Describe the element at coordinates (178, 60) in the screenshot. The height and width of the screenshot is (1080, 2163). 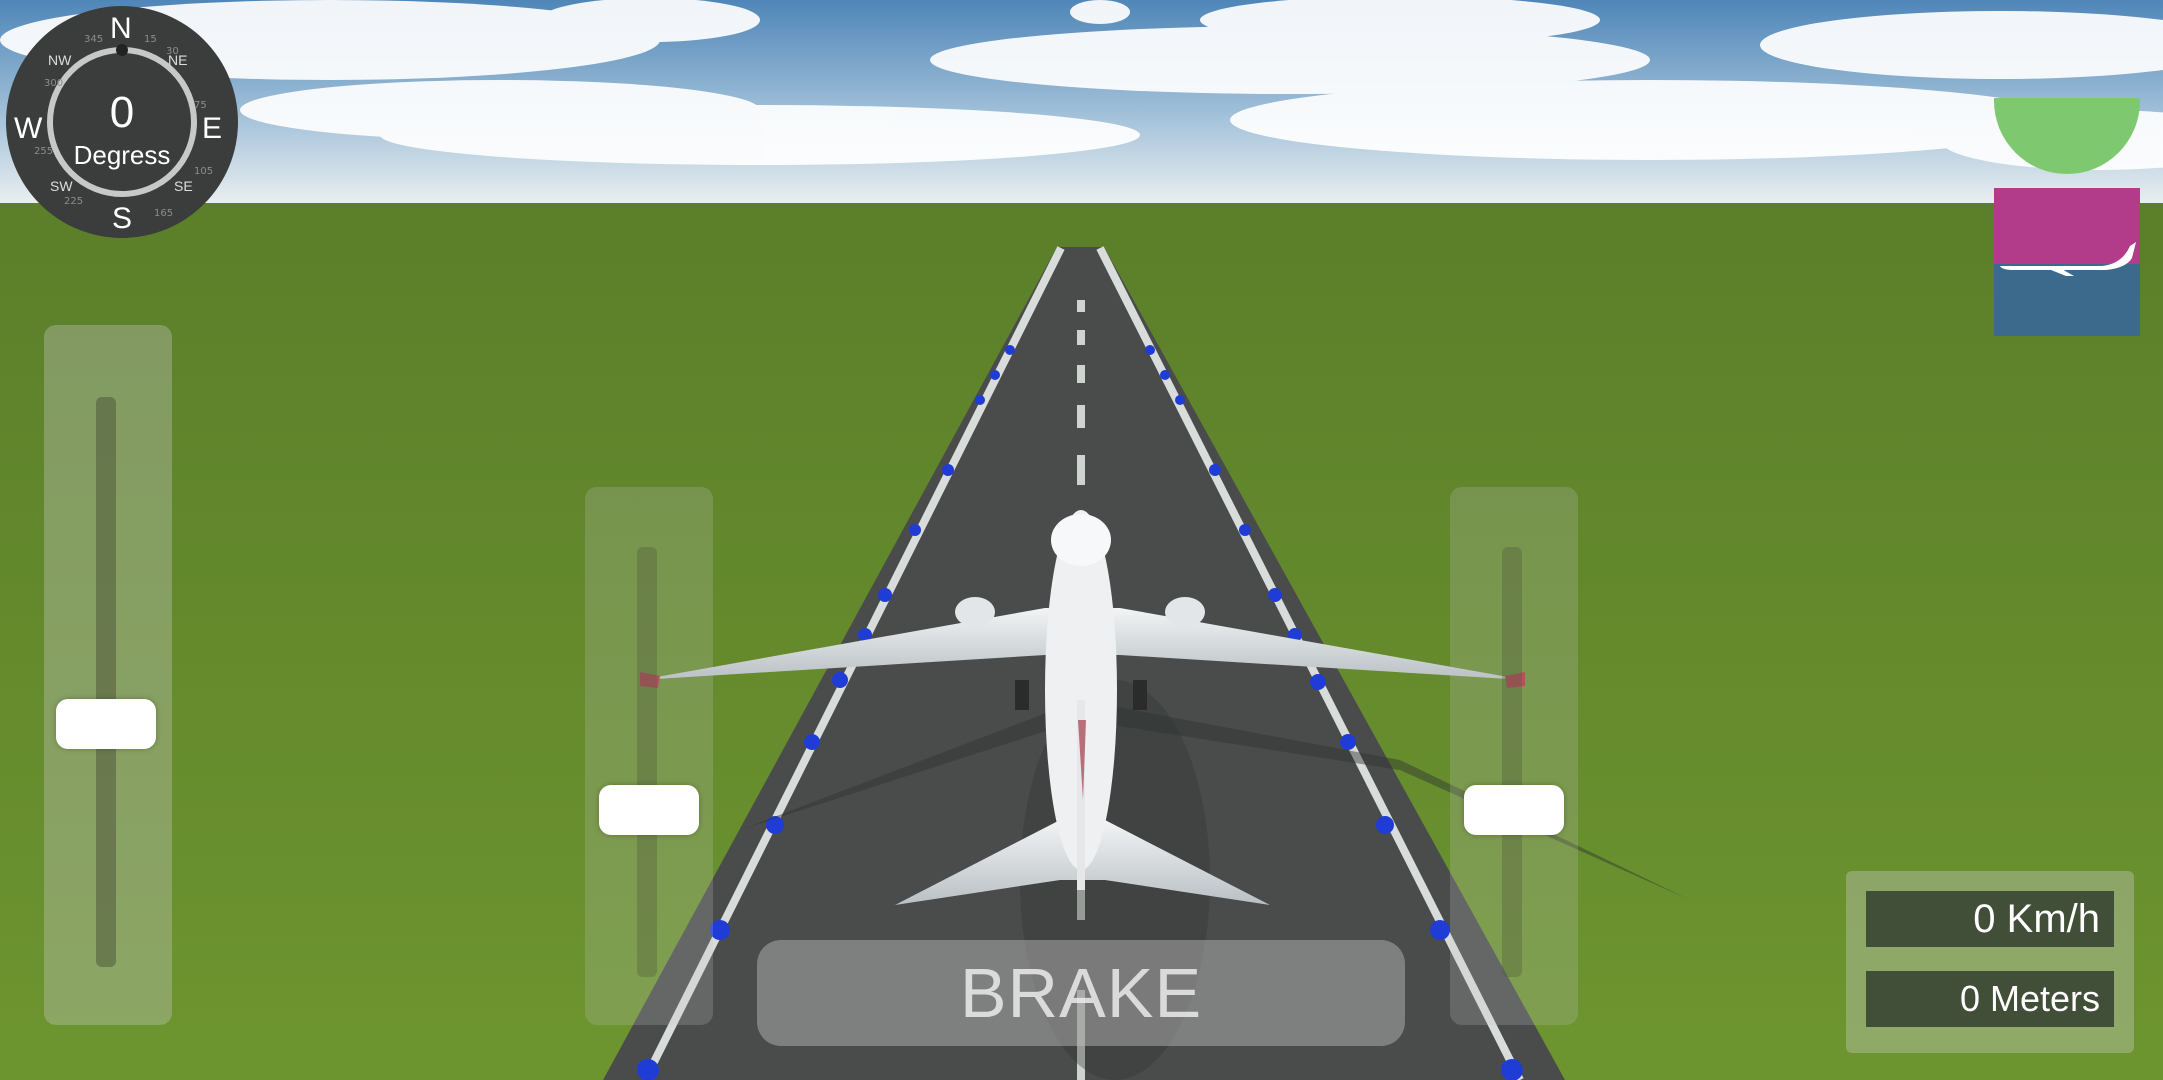
I see `compass-ne: NE` at that location.